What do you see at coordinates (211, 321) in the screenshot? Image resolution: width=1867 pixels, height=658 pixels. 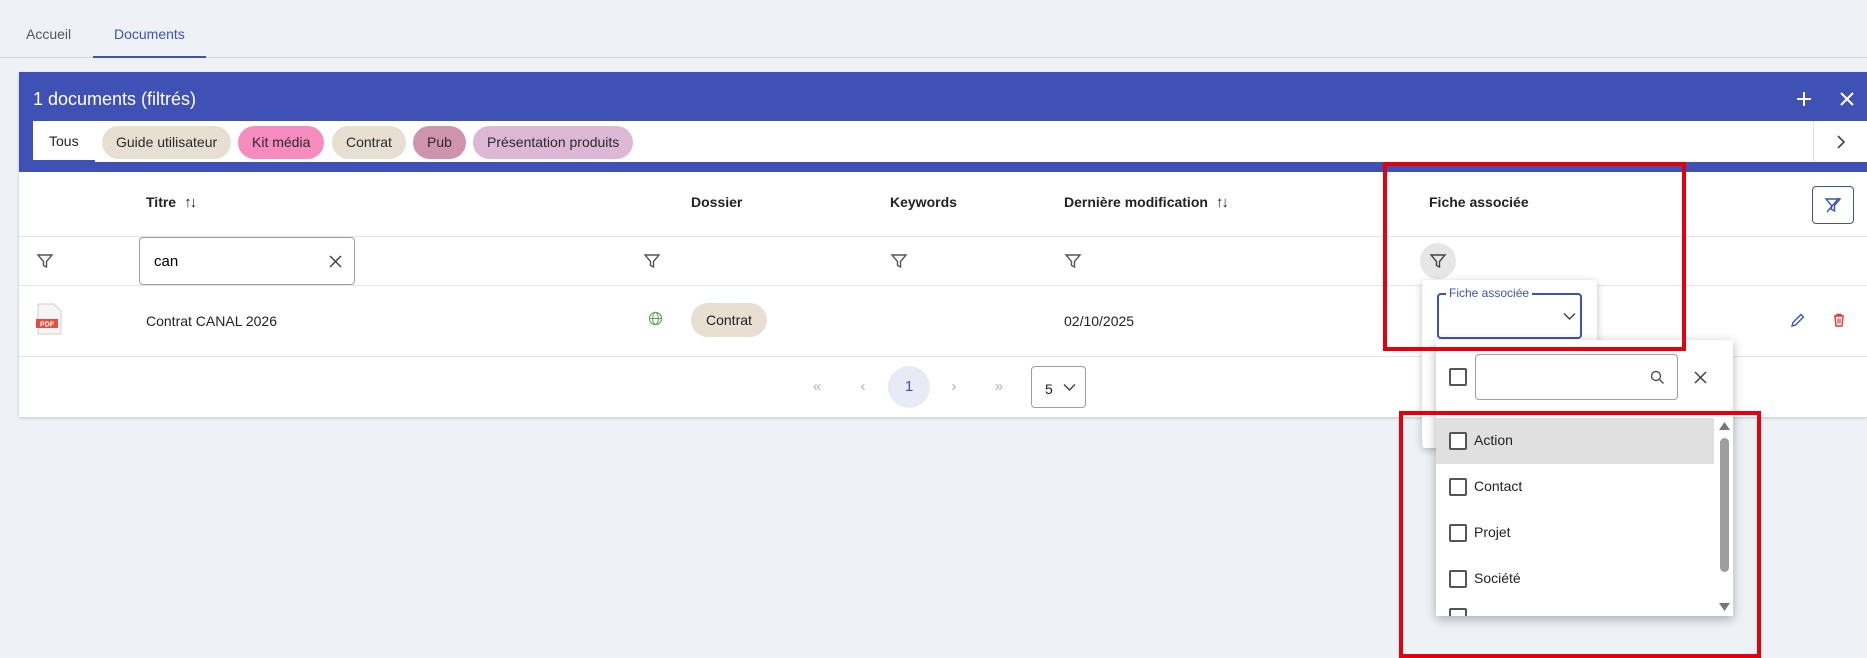 I see `row-title: Contrat CANAL 2026` at bounding box center [211, 321].